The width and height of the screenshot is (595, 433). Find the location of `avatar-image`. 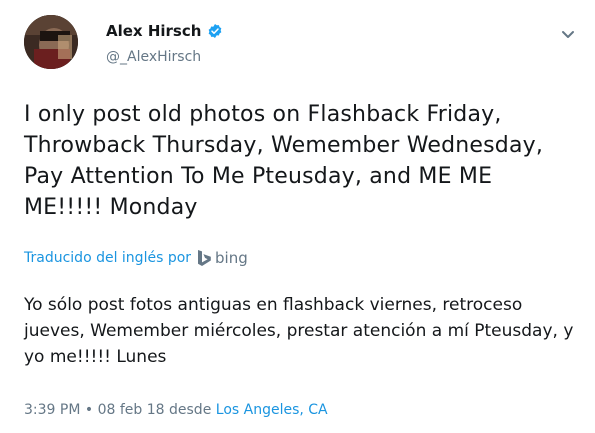

avatar-image is located at coordinates (51, 42).